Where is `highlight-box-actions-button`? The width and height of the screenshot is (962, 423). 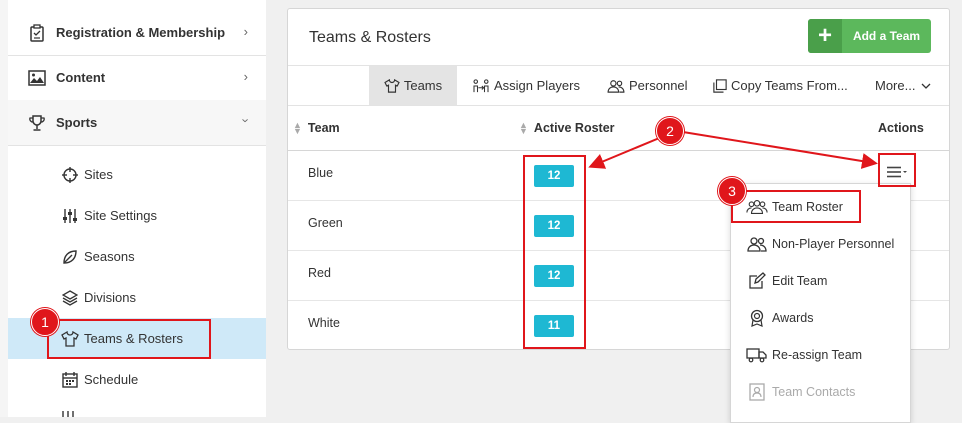
highlight-box-actions-button is located at coordinates (897, 170).